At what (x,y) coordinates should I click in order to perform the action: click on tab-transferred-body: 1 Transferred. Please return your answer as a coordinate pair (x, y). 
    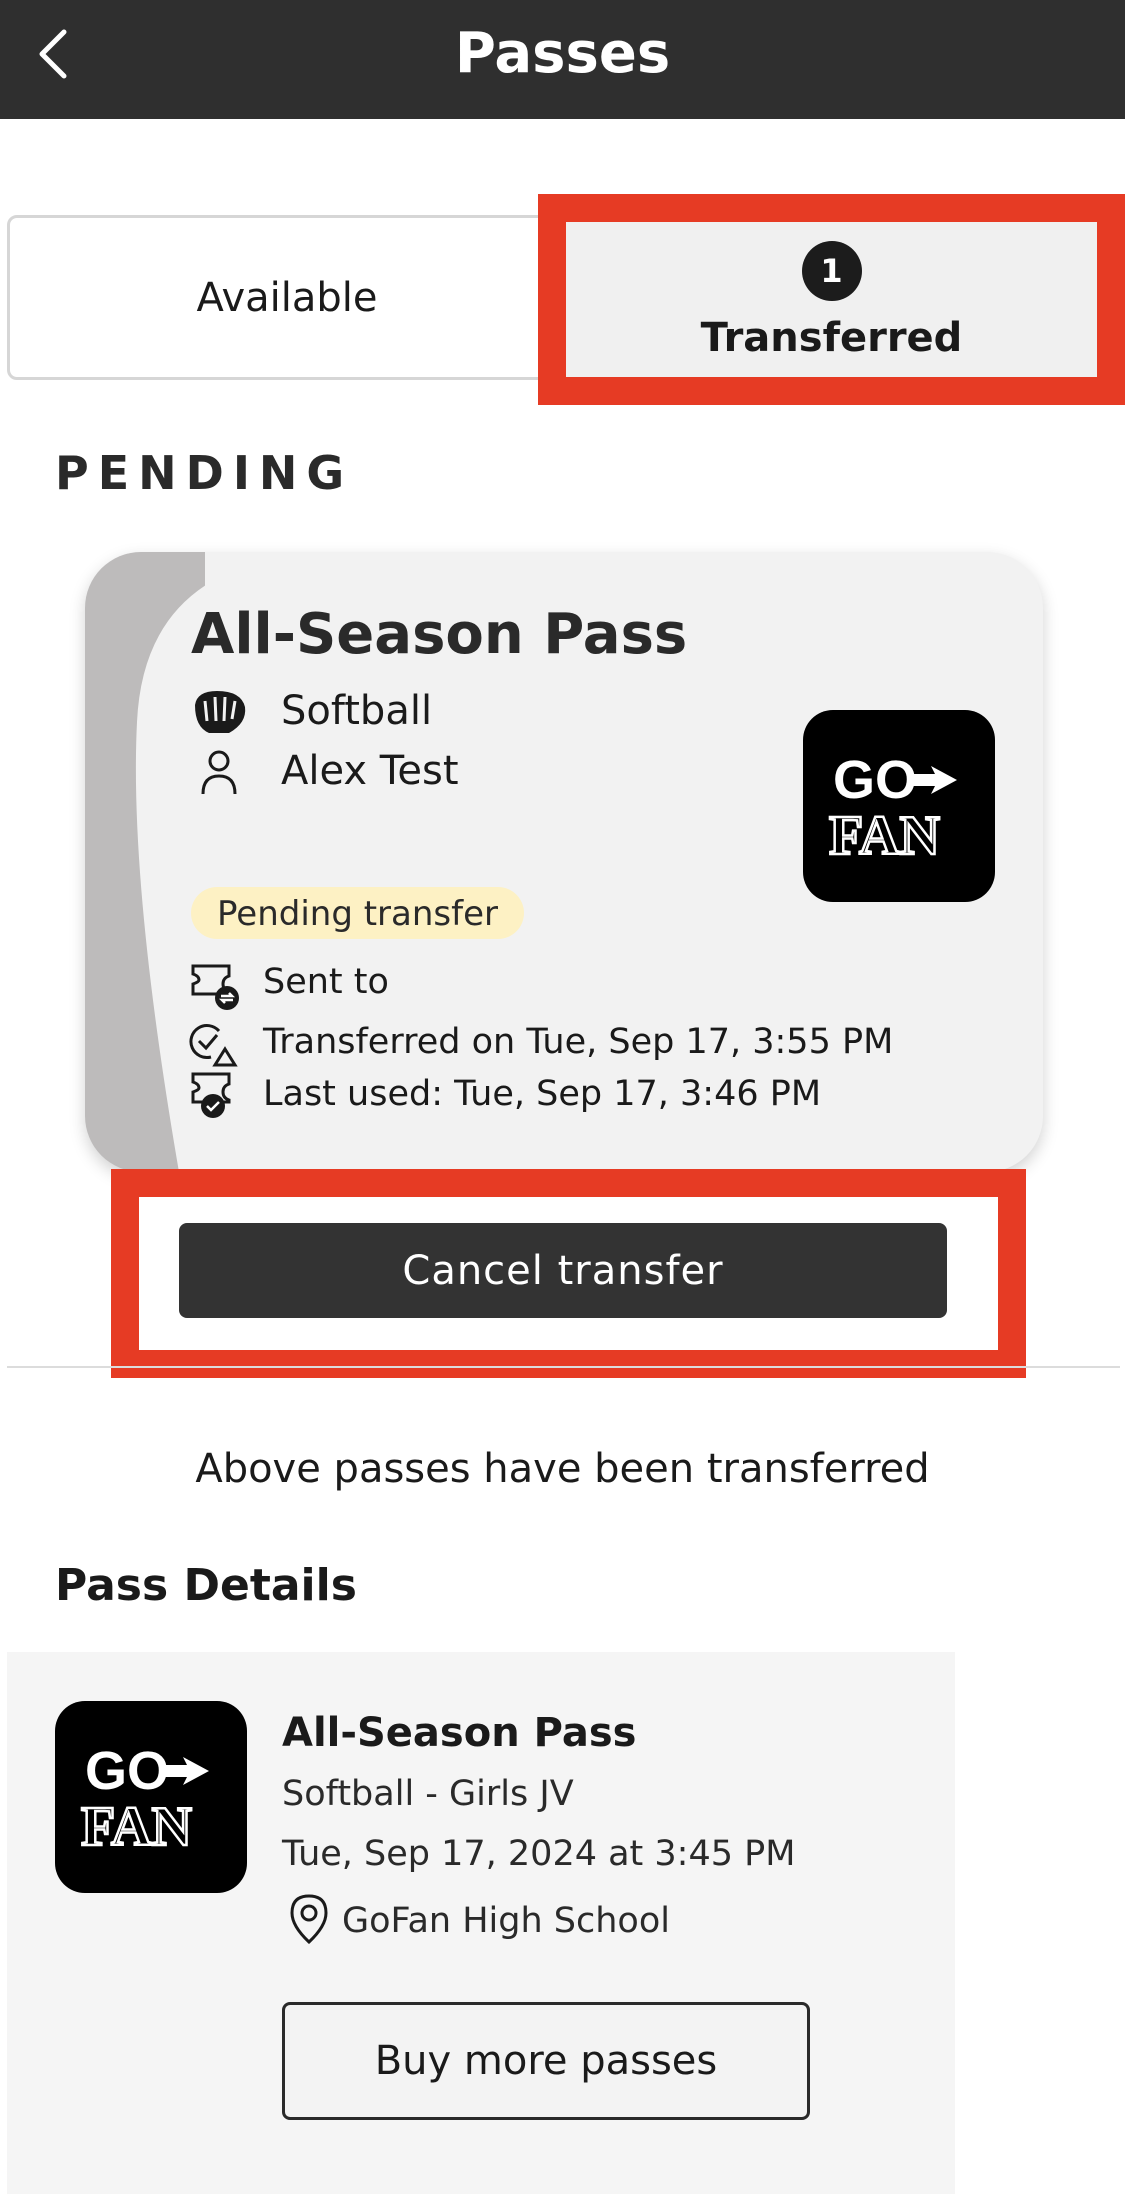
    Looking at the image, I should click on (831, 299).